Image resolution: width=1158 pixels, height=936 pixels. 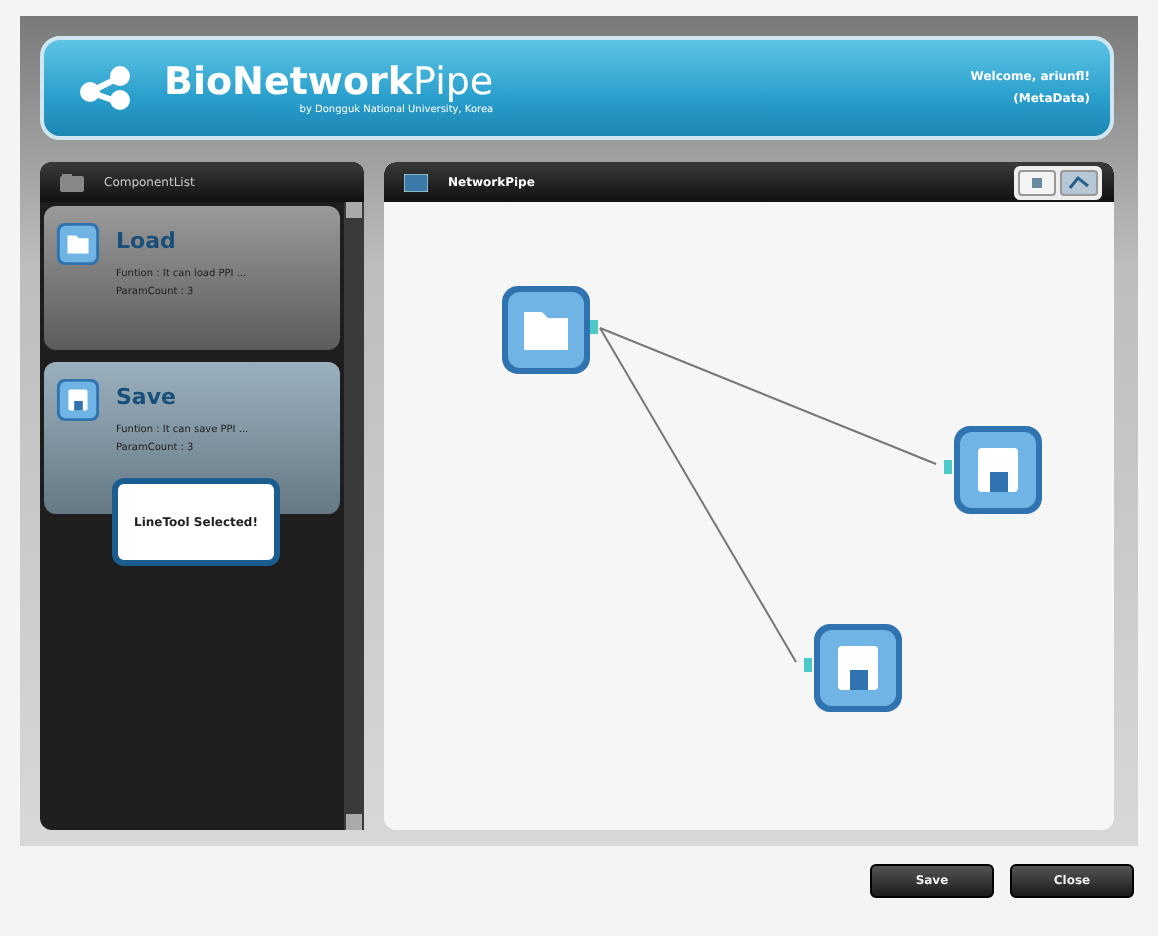 I want to click on app-title: BioNetworkPipe, so click(x=329, y=82).